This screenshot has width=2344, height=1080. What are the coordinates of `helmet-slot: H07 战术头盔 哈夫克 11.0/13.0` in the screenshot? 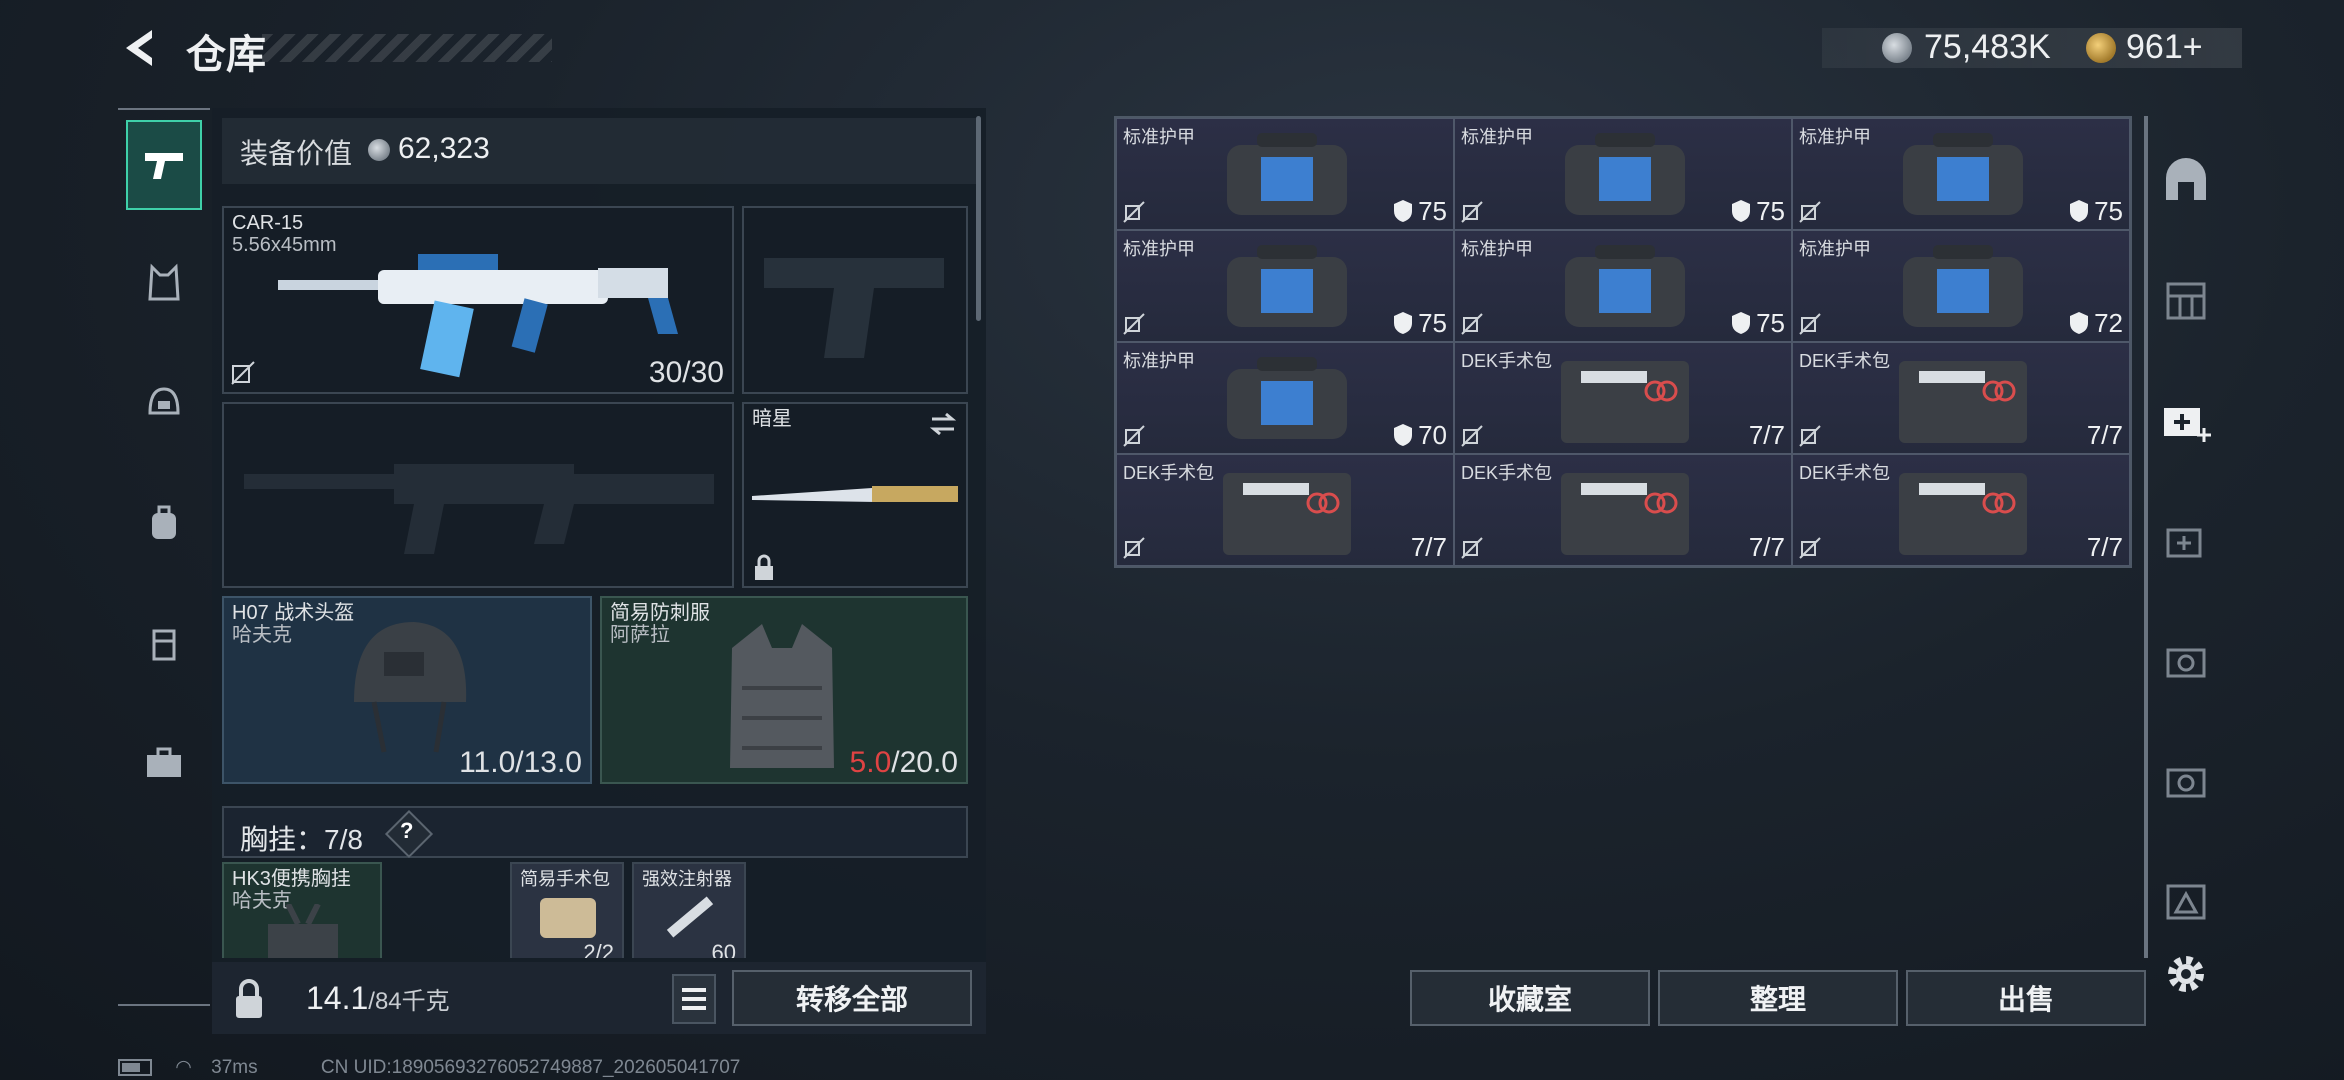 It's located at (407, 690).